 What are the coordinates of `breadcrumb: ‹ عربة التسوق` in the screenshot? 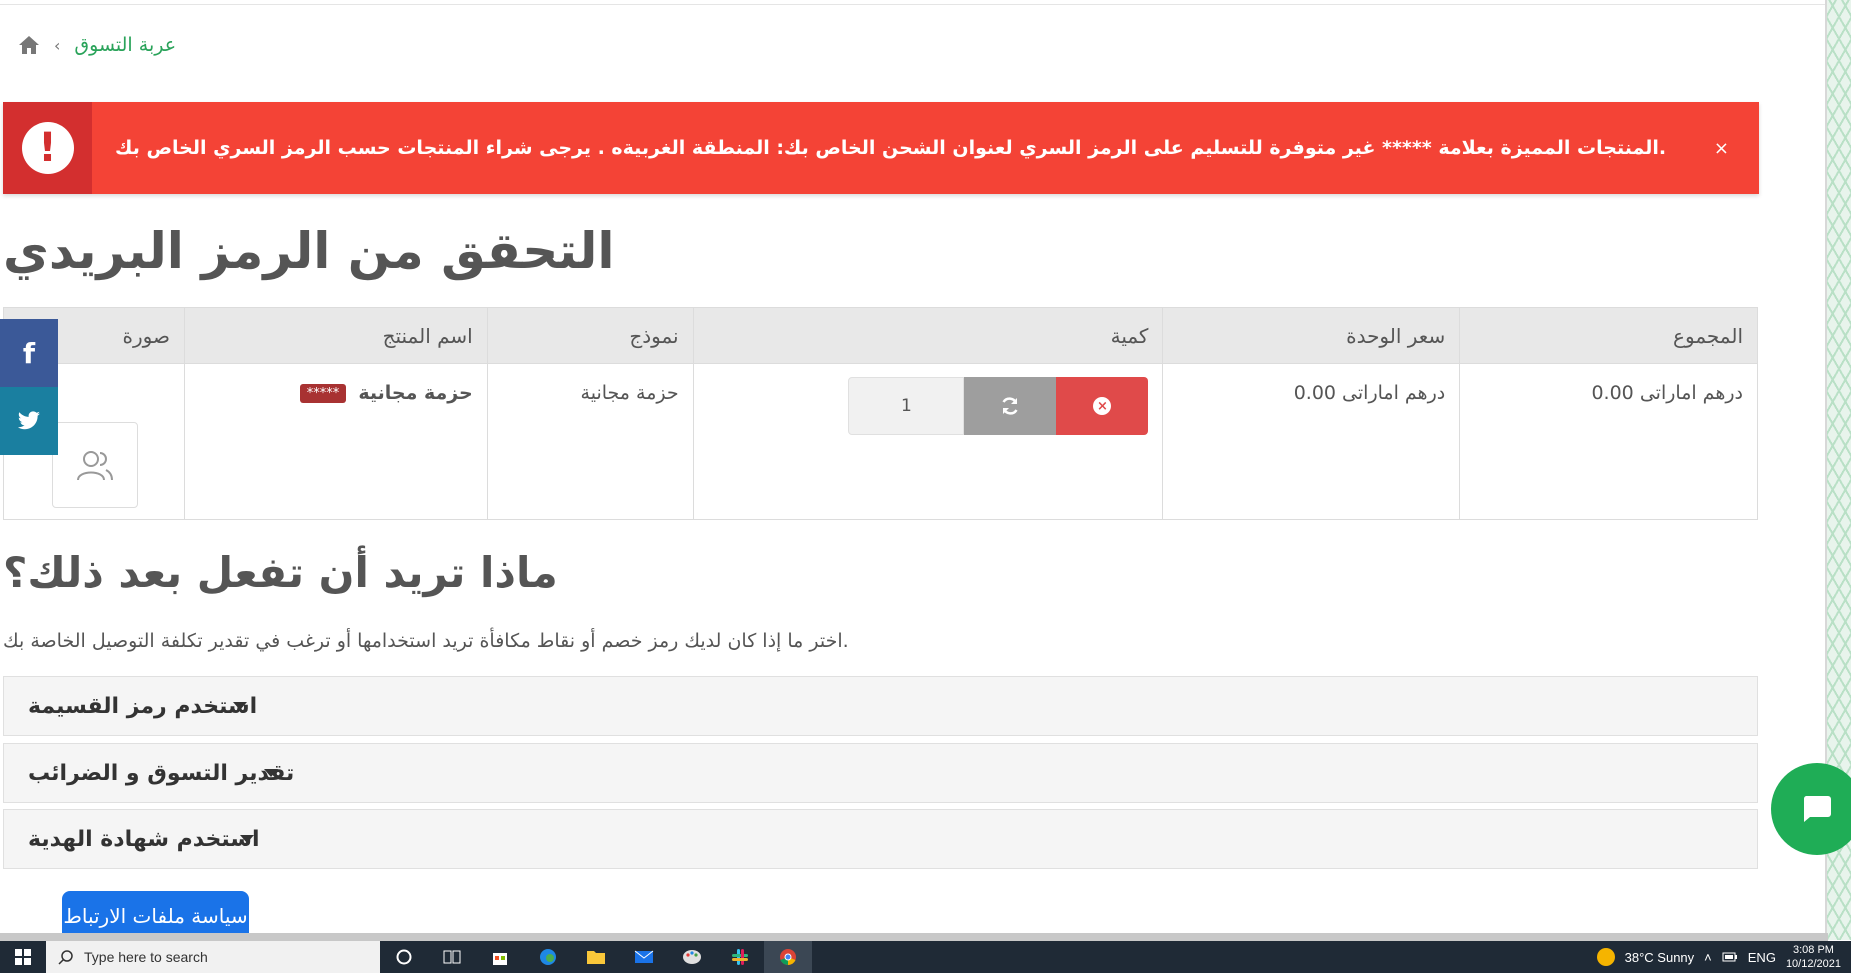 It's located at (97, 45).